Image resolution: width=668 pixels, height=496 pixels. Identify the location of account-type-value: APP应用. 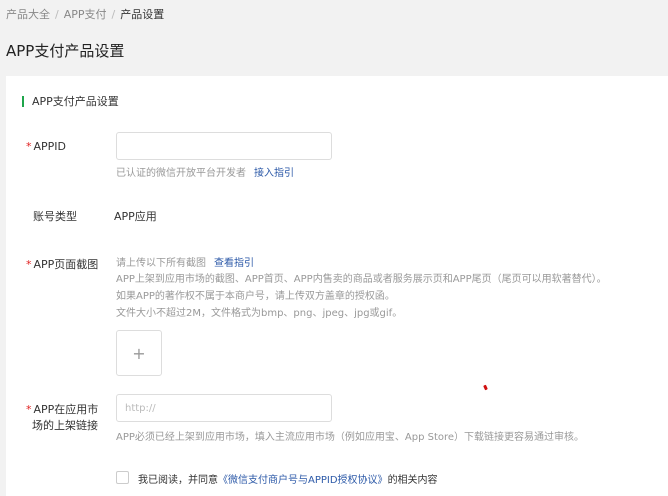
(135, 216).